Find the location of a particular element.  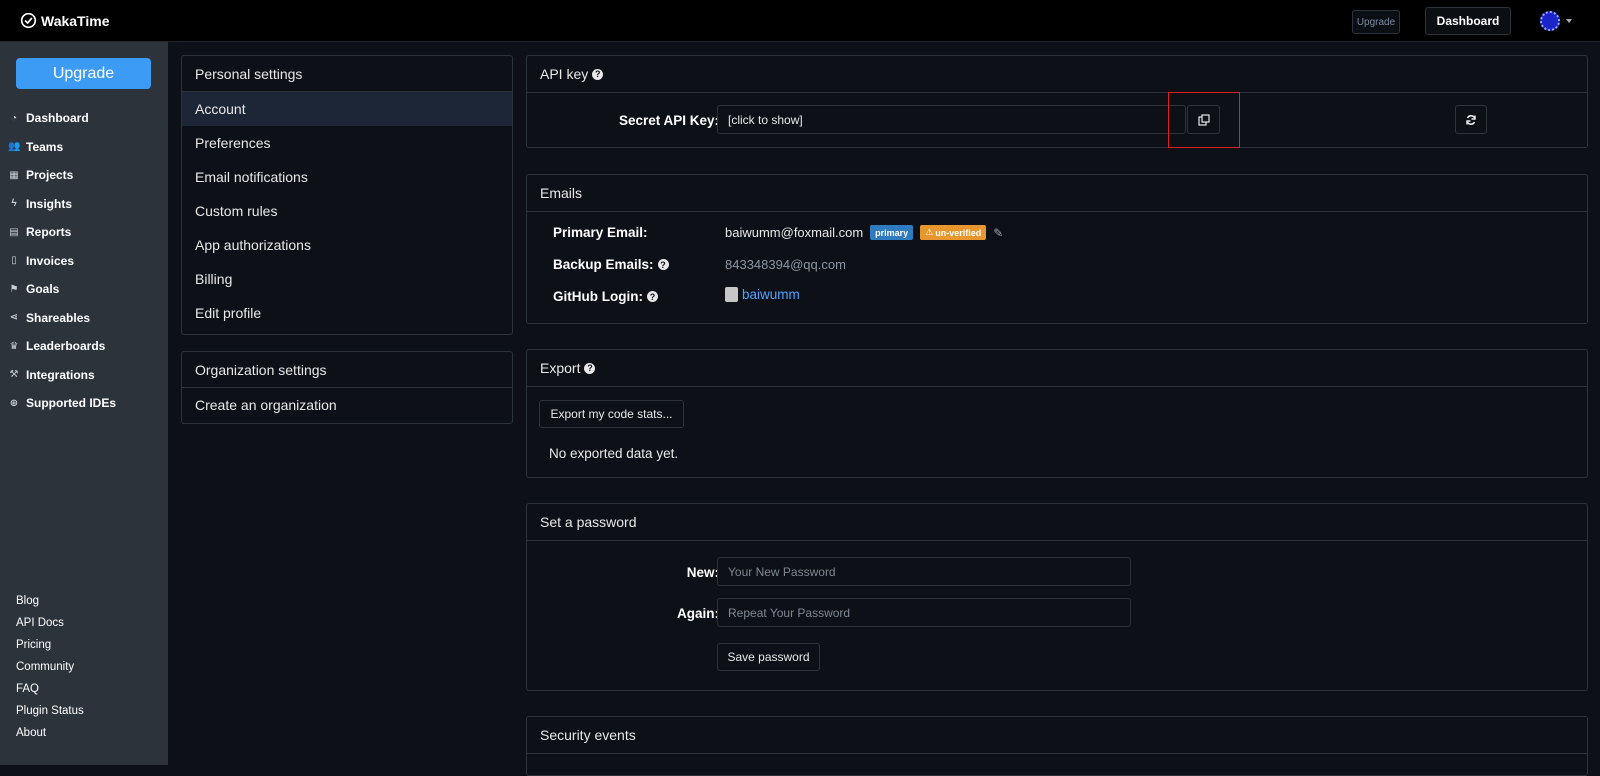

set-password-card-header: Set a password is located at coordinates (1057, 522).